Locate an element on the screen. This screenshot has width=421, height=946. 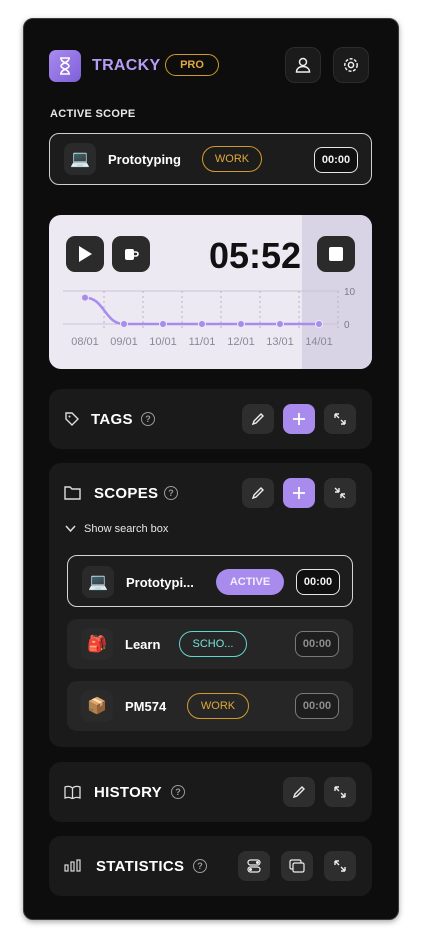
search-box-toggle: Show search box is located at coordinates (116, 529).